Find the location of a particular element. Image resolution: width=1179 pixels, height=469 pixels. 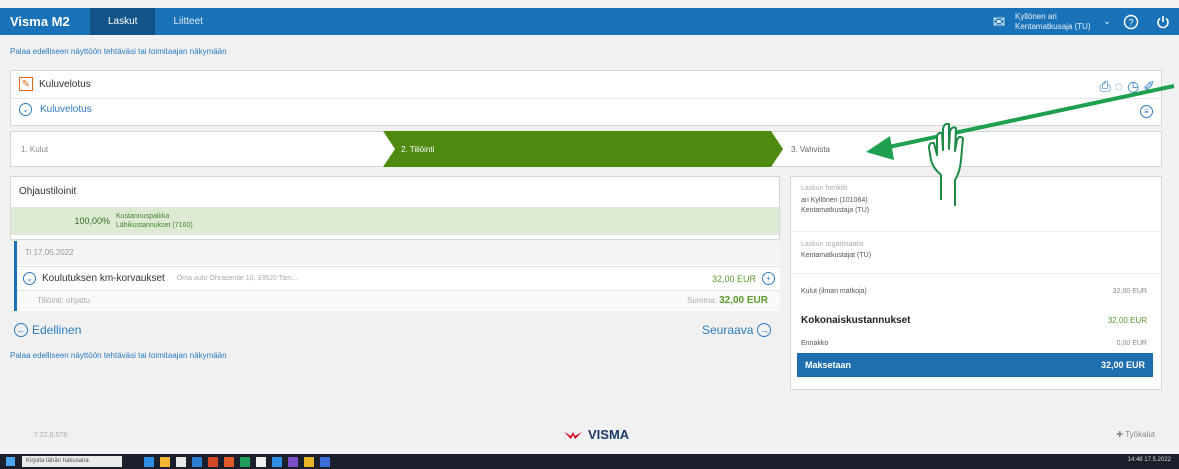

annotation-overlay is located at coordinates (1020, 145).